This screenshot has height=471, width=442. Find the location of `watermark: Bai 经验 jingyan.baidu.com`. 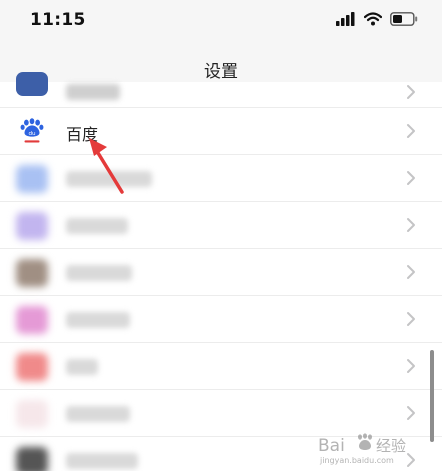

watermark: Bai 经验 jingyan.baidu.com is located at coordinates (362, 449).